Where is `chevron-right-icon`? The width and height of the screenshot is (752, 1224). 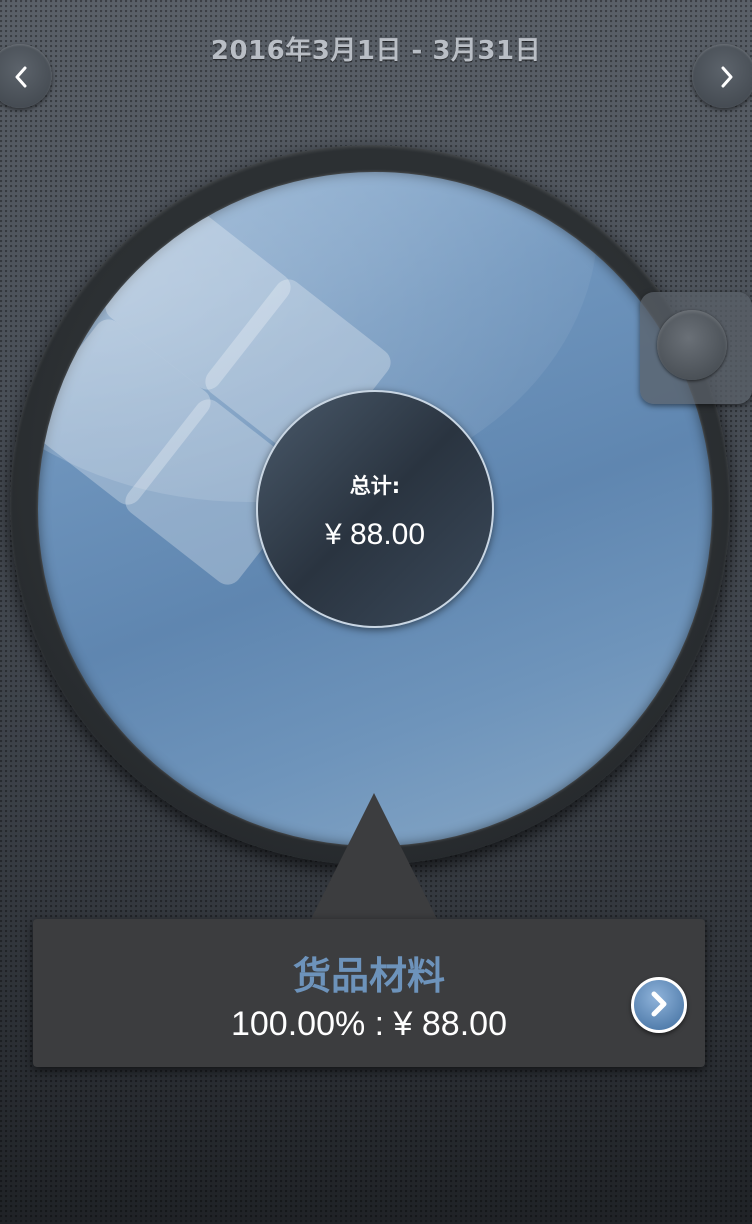 chevron-right-icon is located at coordinates (727, 77).